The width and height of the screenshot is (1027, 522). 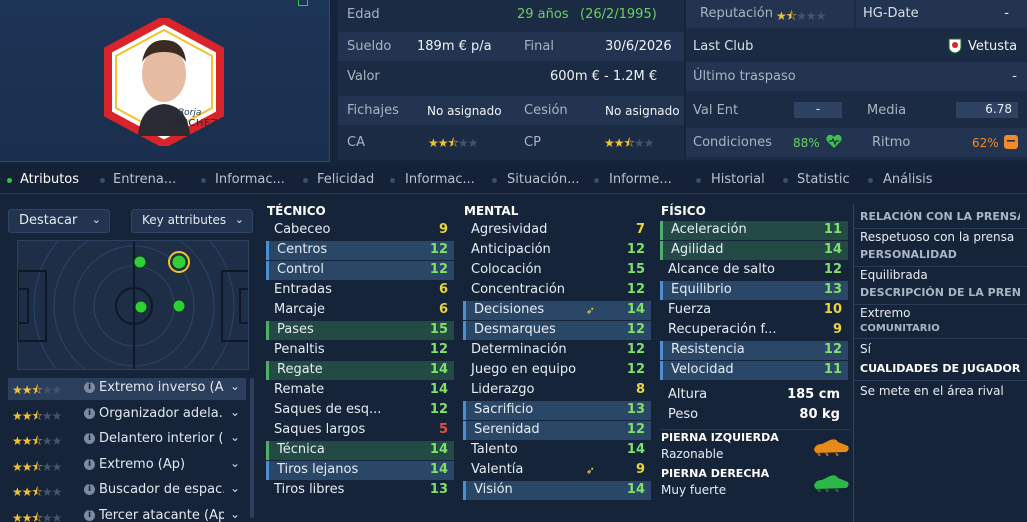 What do you see at coordinates (360, 390) in the screenshot?
I see `attribute-row: Remate 14` at bounding box center [360, 390].